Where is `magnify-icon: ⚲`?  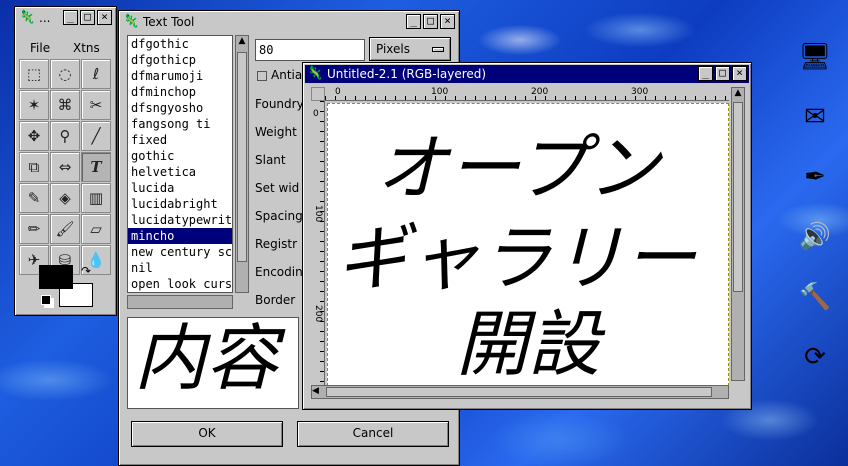 magnify-icon: ⚲ is located at coordinates (65, 136).